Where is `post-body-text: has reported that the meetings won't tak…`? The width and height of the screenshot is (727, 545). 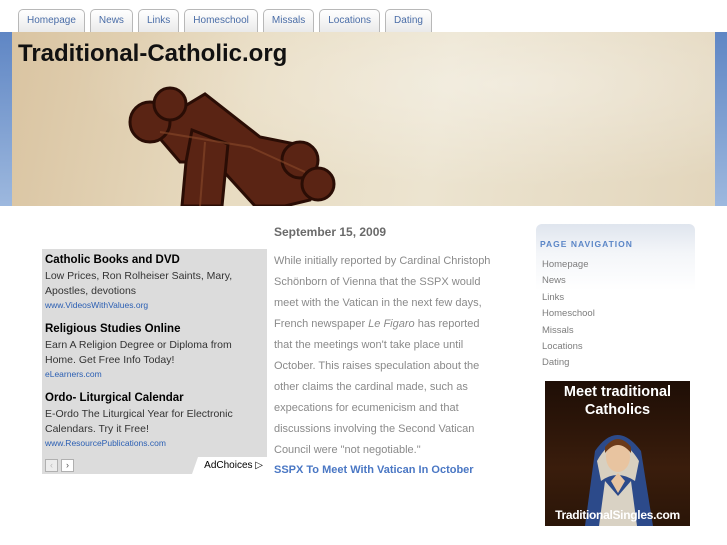 post-body-text: has reported that the meetings won't tak… is located at coordinates (377, 387).